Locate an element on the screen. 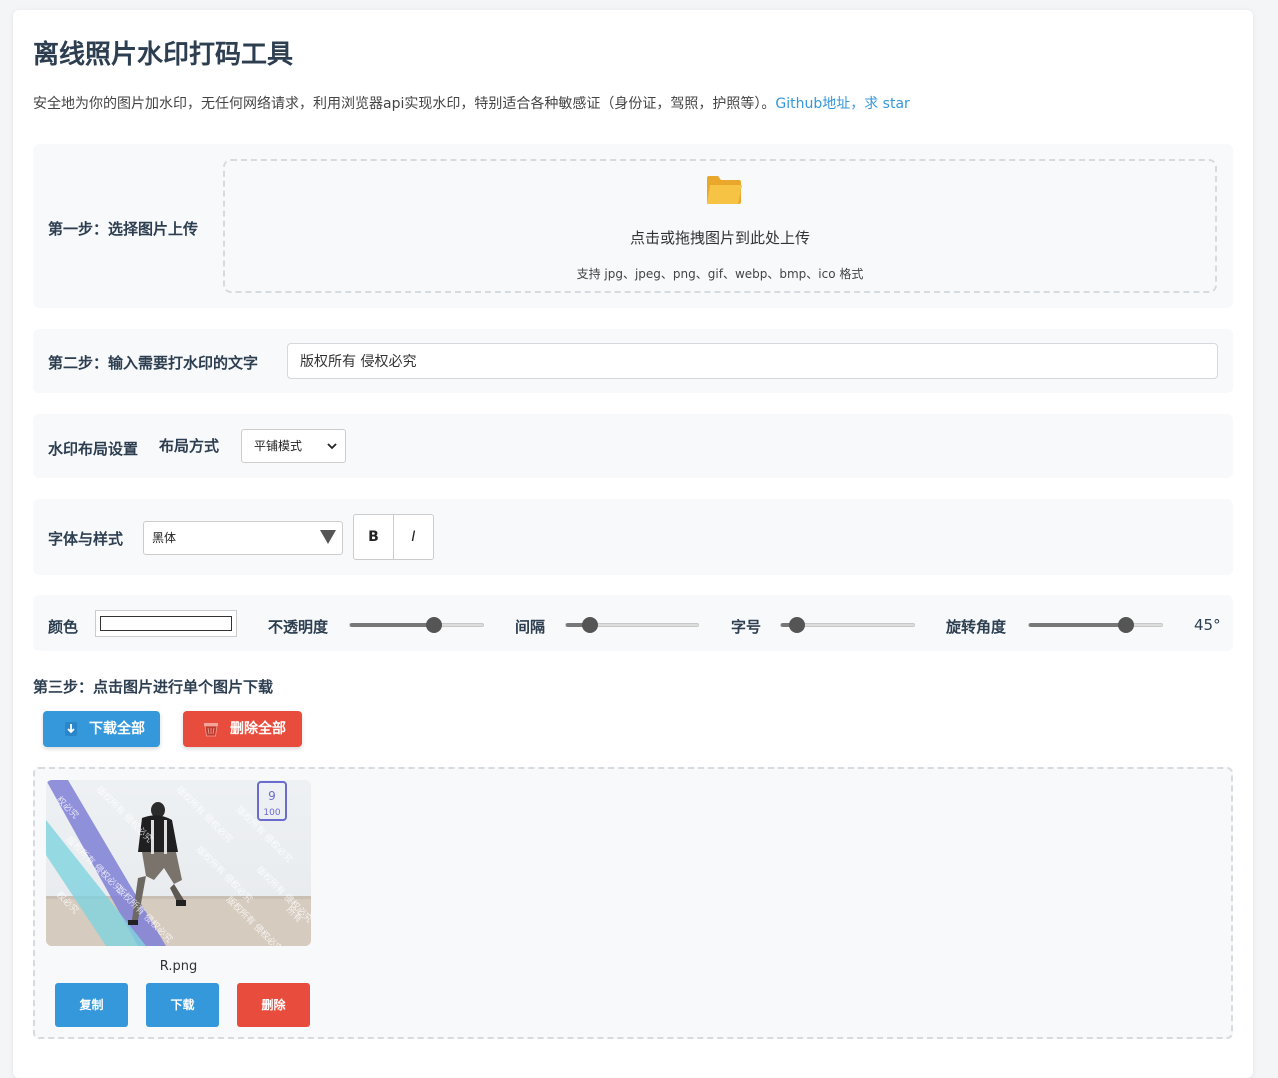 The width and height of the screenshot is (1278, 1078). font-family-value: 黑体 is located at coordinates (164, 538).